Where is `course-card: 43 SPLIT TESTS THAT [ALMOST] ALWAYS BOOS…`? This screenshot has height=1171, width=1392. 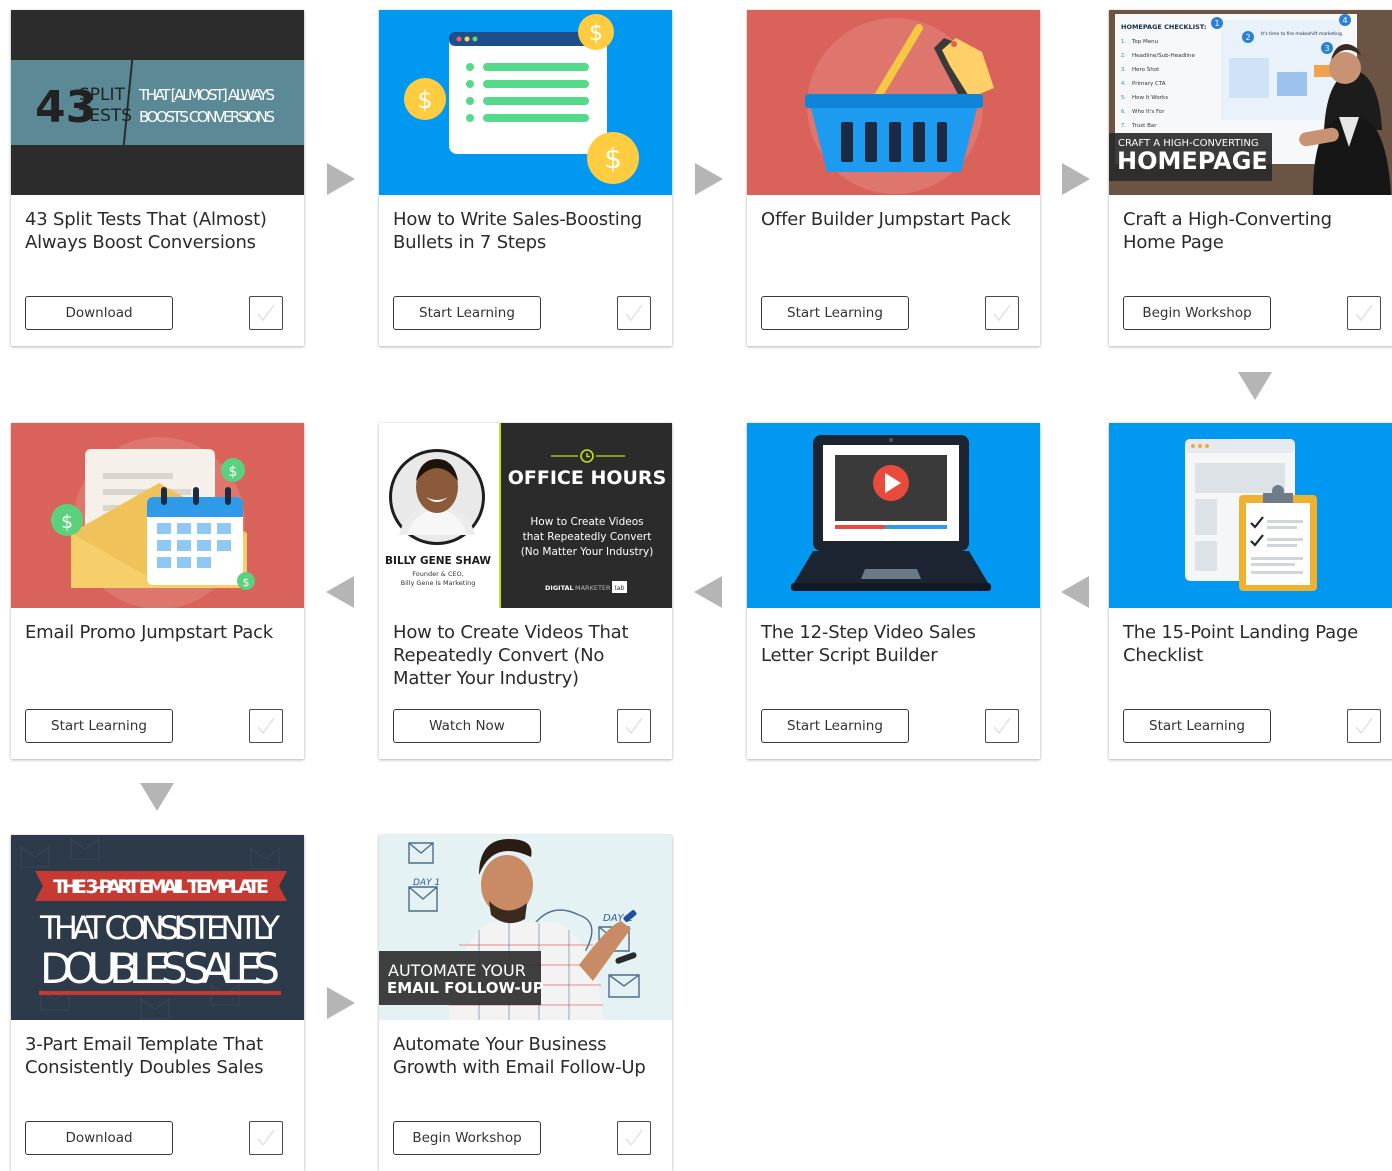
course-card: 43 SPLIT TESTS THAT [ALMOST] ALWAYS BOOS… is located at coordinates (157, 178).